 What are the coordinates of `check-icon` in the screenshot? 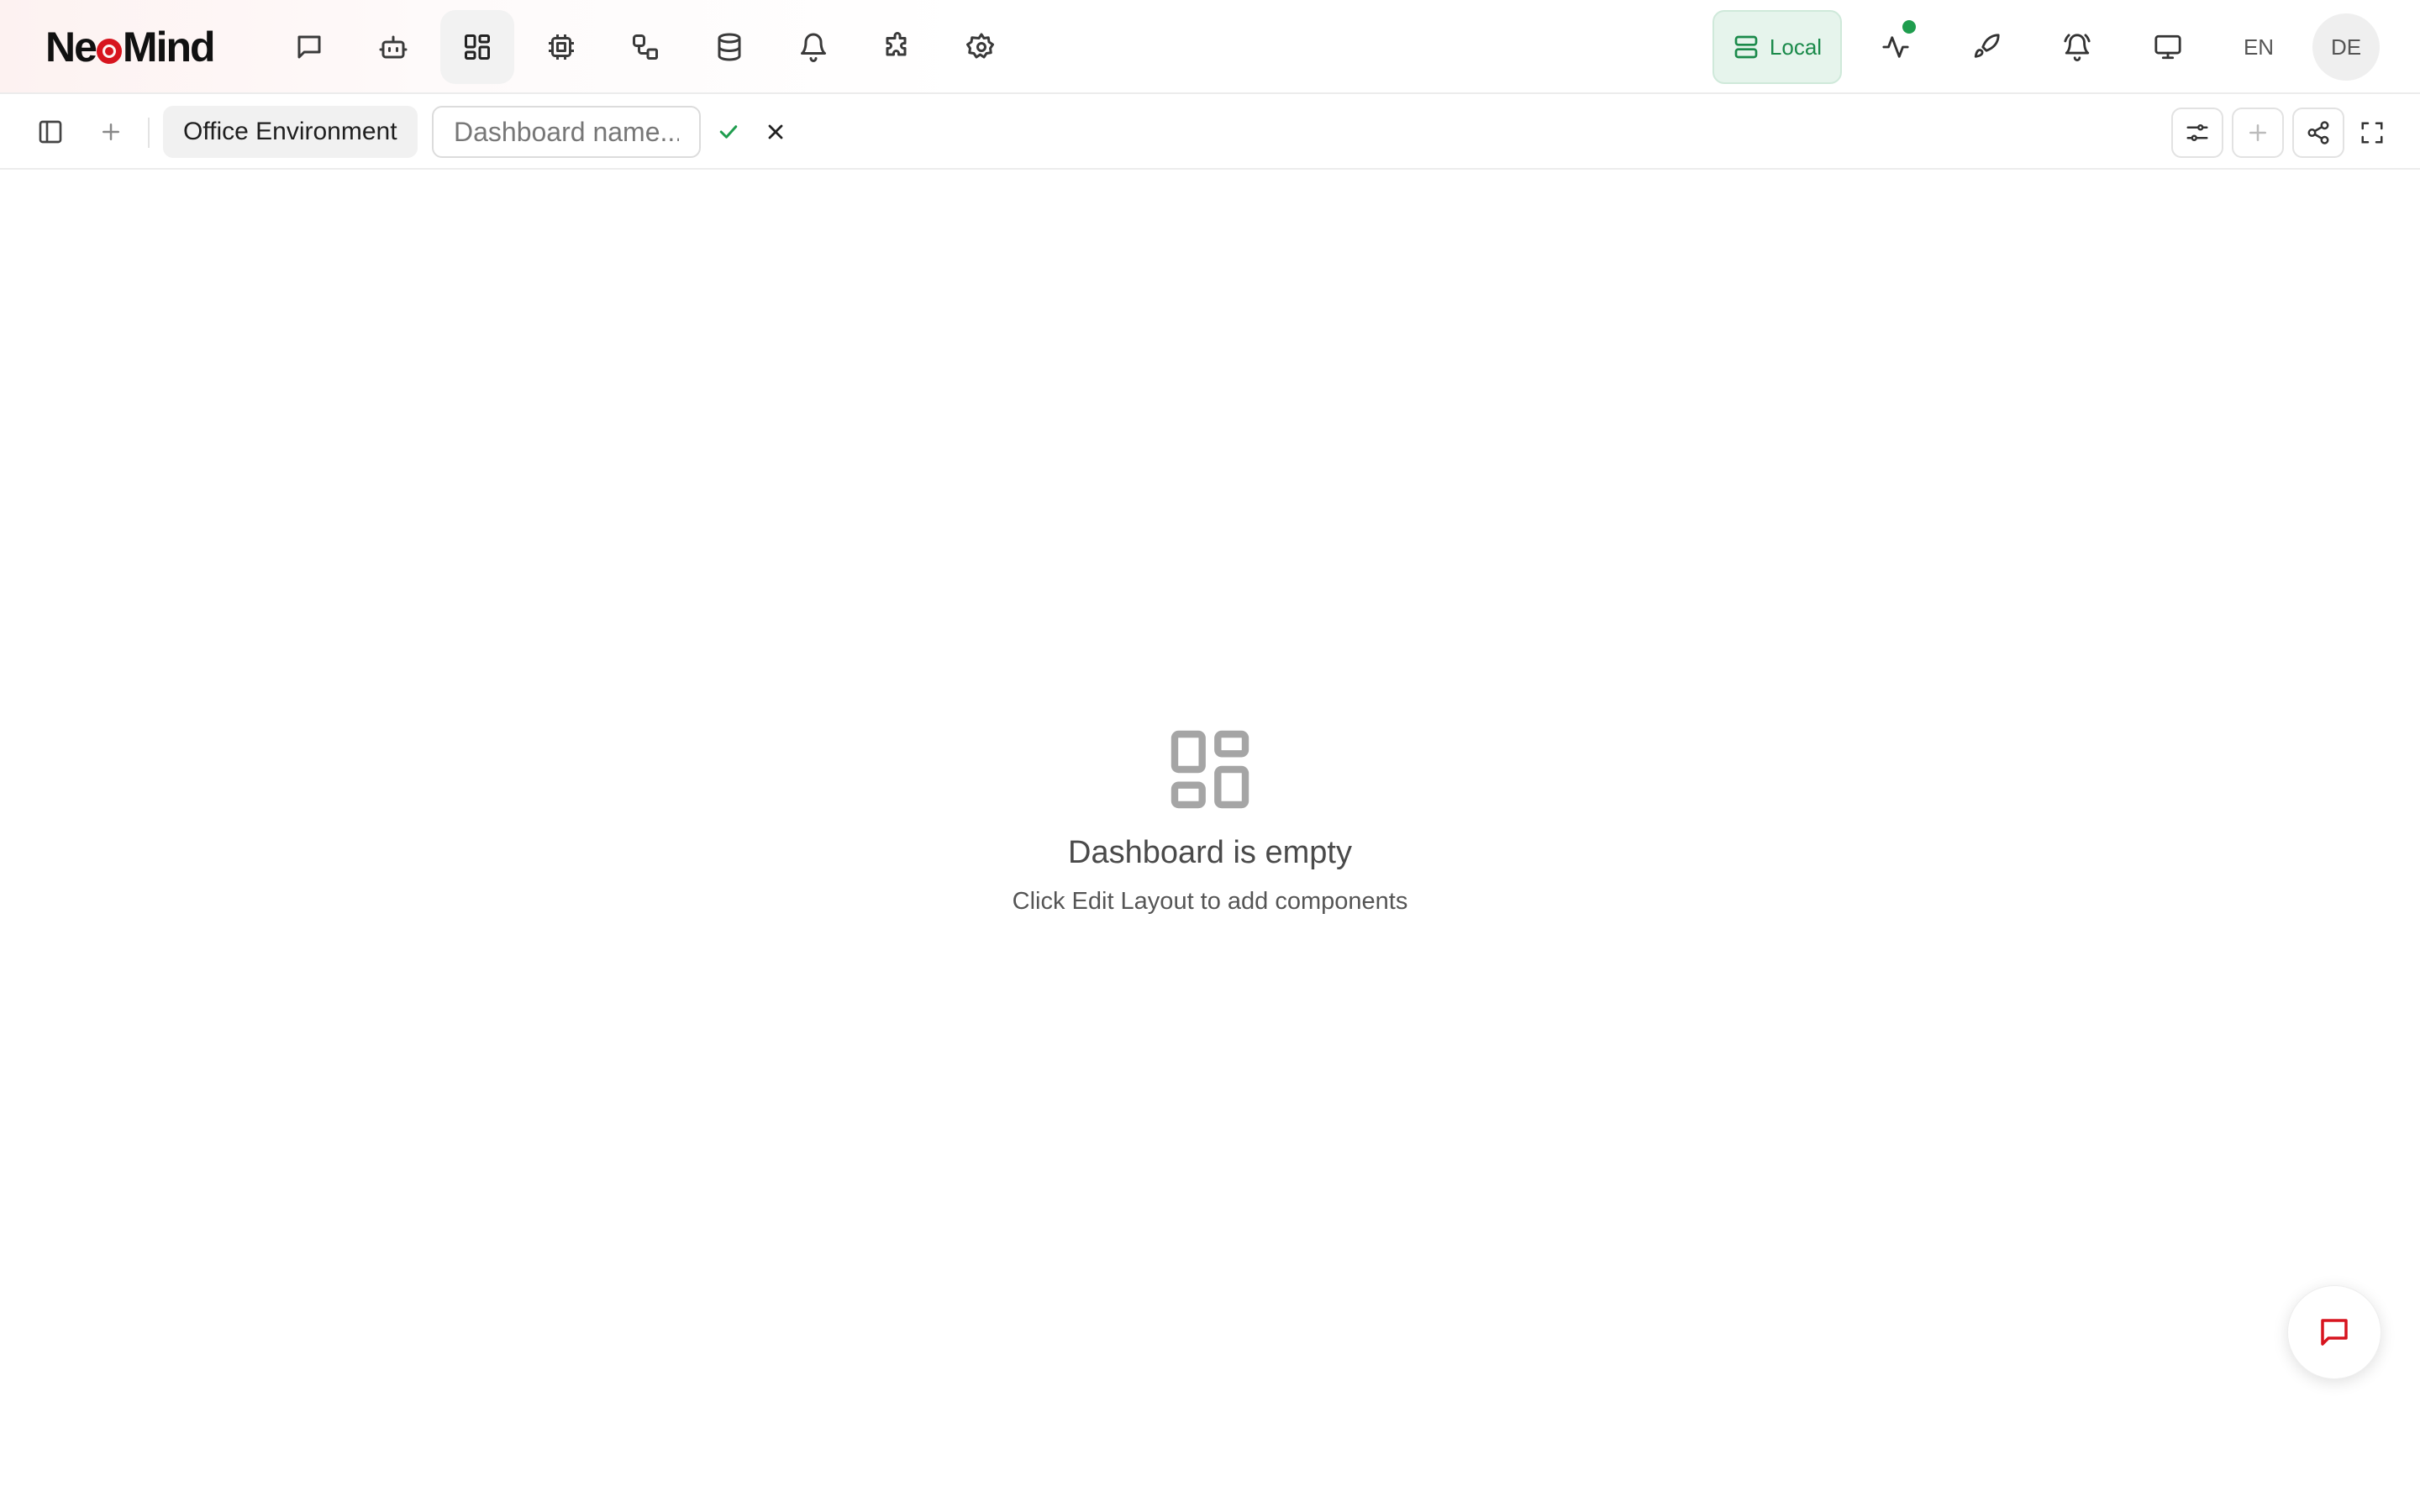 It's located at (728, 131).